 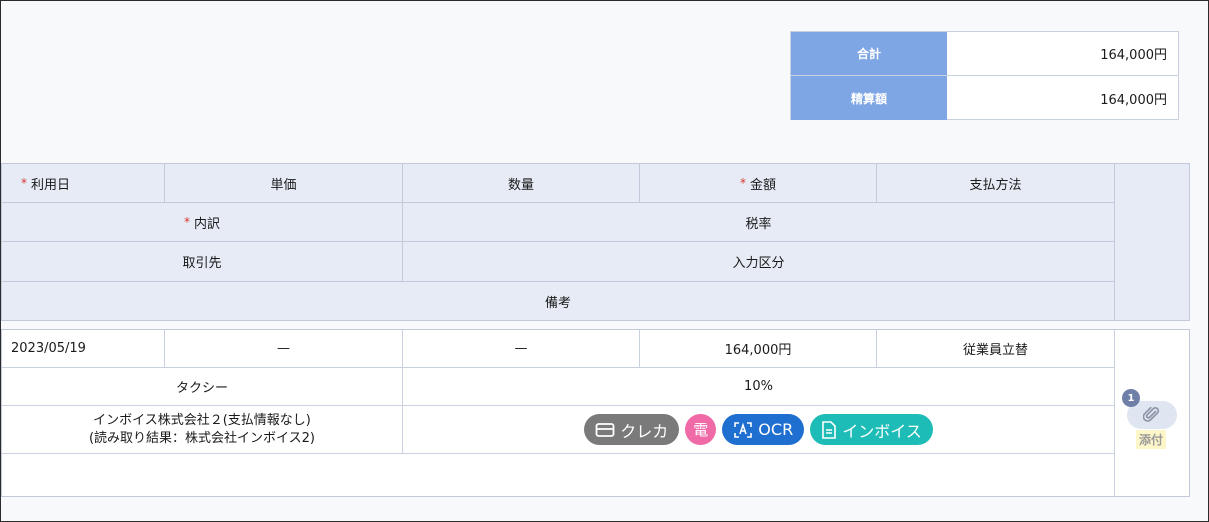 I want to click on total-value: 164,000円, so click(x=1133, y=55).